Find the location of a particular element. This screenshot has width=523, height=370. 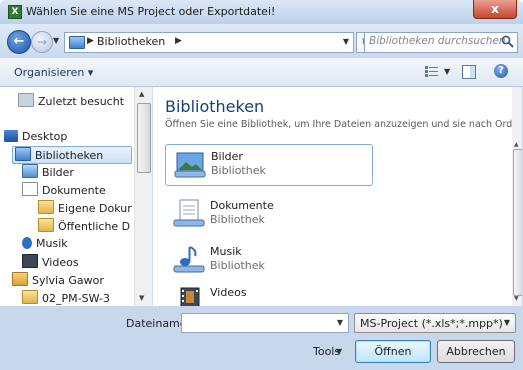

sidebar-scrollbar: ▲ ▼ is located at coordinates (143, 196).